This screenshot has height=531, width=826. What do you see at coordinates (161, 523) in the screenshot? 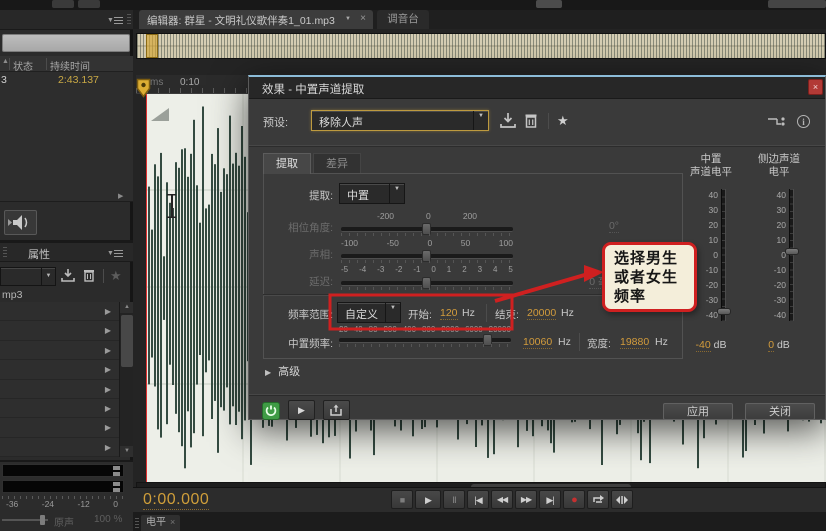
I see `tab-levels: 电平 ×` at bounding box center [161, 523].